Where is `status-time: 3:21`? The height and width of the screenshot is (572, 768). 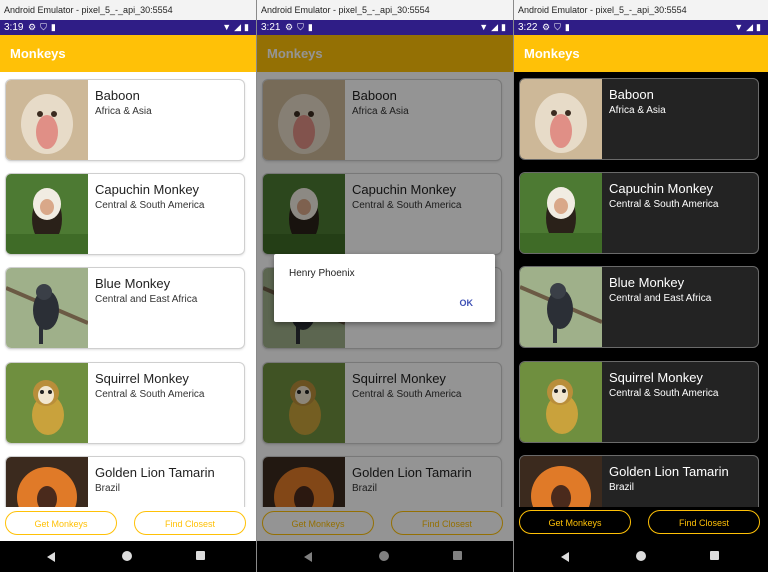
status-time: 3:21 is located at coordinates (271, 27).